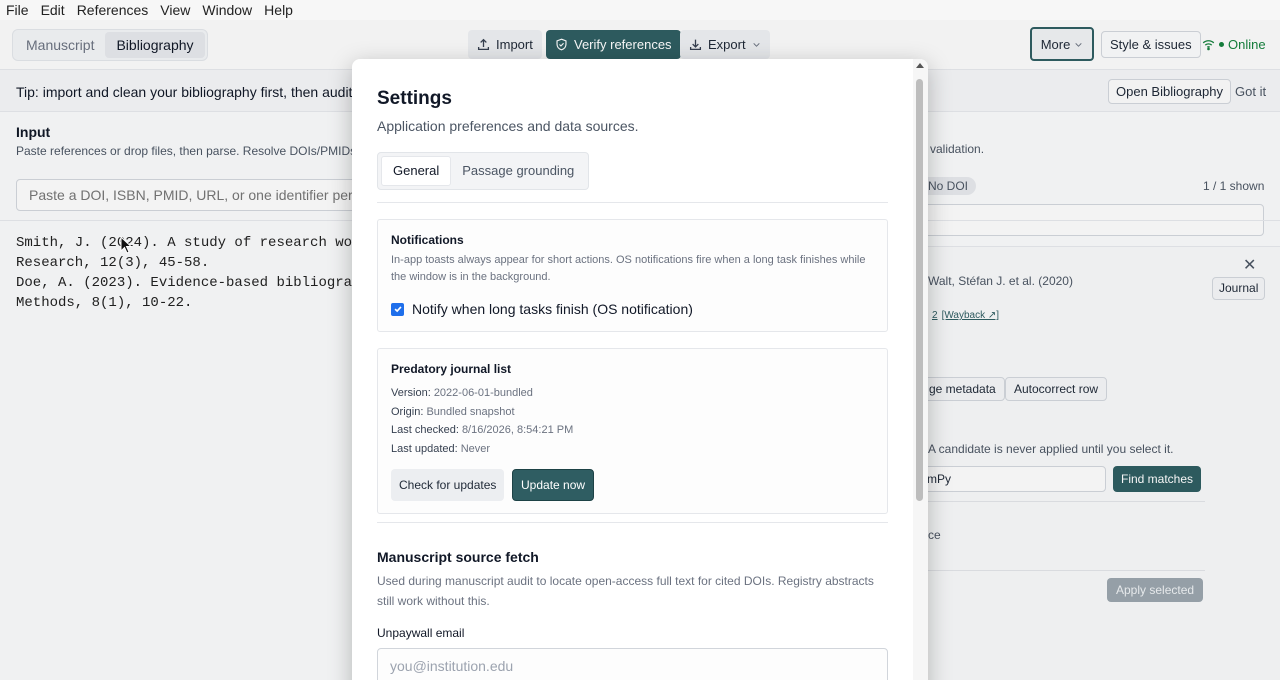 The width and height of the screenshot is (1280, 680). I want to click on last-updated-value: Never, so click(475, 449).